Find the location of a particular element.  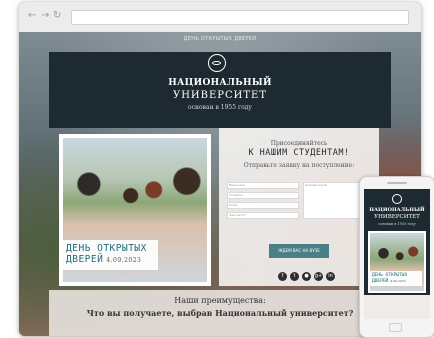

twitter-icon: t is located at coordinates (294, 276).